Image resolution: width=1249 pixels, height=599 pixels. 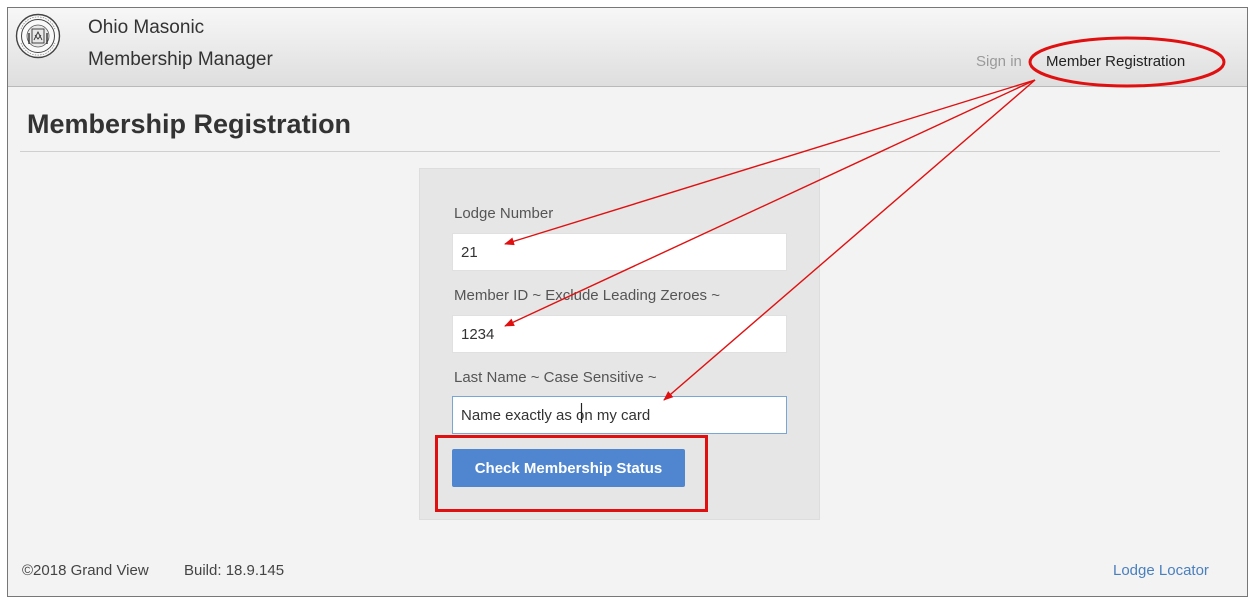 What do you see at coordinates (180, 59) in the screenshot?
I see `brand-title-line2: Membership Manager` at bounding box center [180, 59].